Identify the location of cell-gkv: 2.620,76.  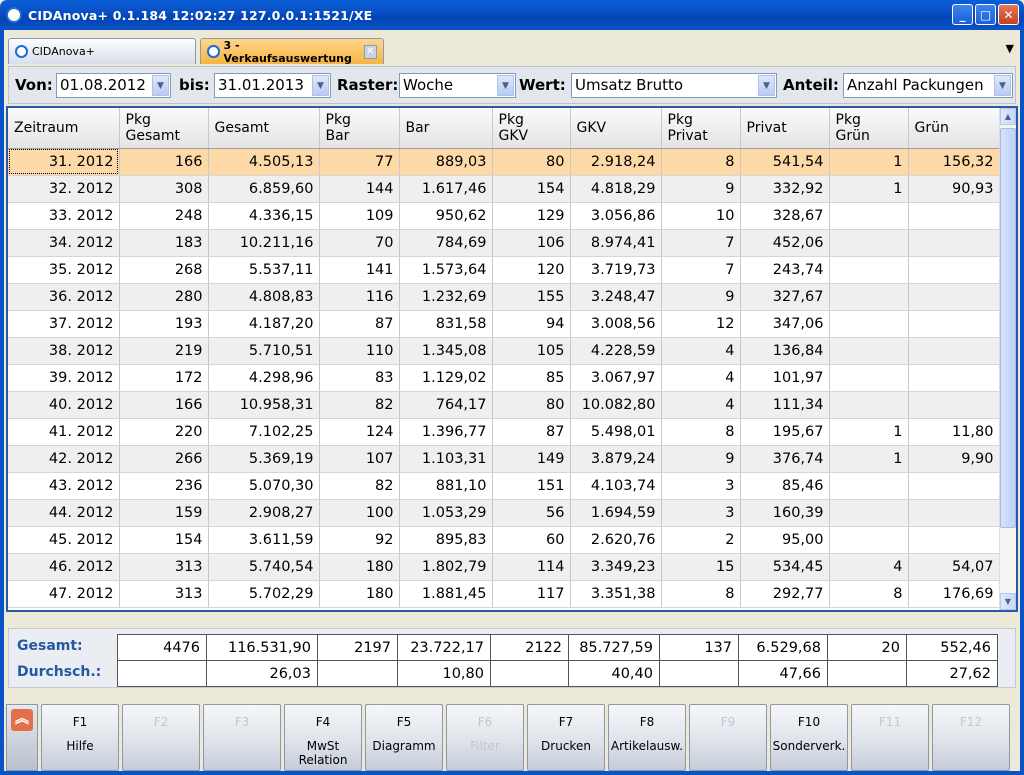
(616, 540).